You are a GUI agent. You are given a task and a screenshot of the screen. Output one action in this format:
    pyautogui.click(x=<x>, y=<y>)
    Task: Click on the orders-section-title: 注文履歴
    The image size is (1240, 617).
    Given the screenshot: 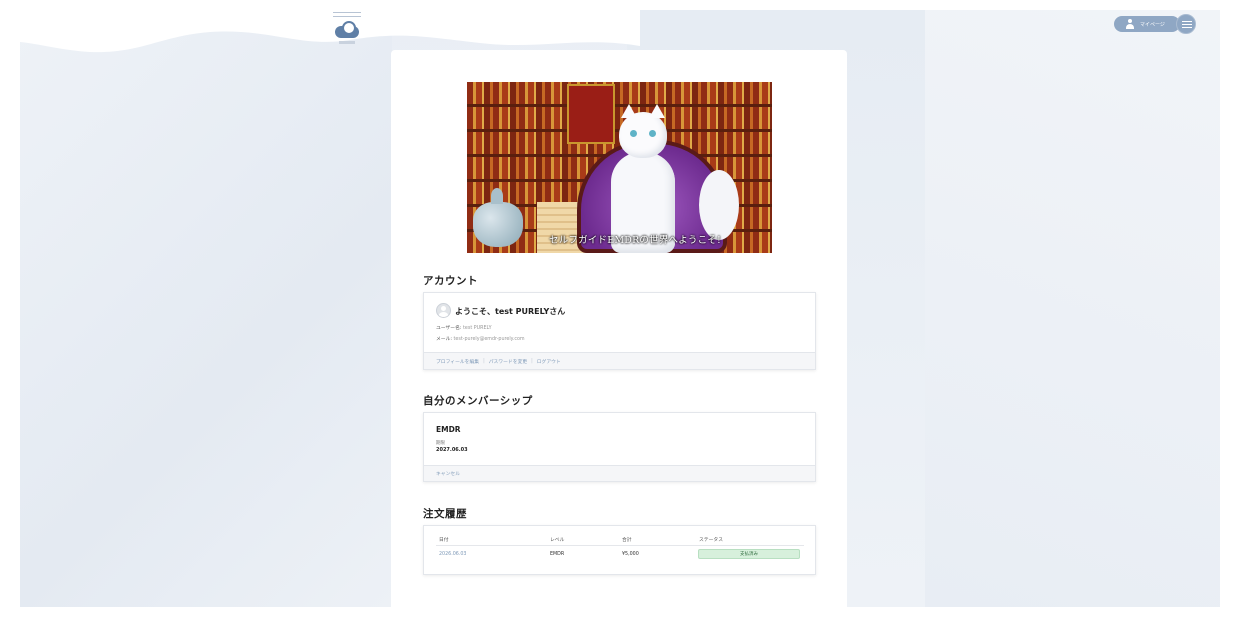 What is the action you would take?
    pyautogui.click(x=445, y=514)
    